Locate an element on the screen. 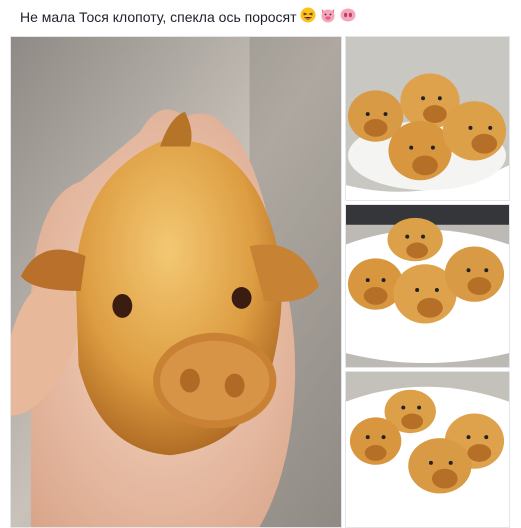 Image resolution: width=521 pixels, height=528 pixels. post-text: Не мала Тося клопоту, спекла ось поросят is located at coordinates (188, 17).